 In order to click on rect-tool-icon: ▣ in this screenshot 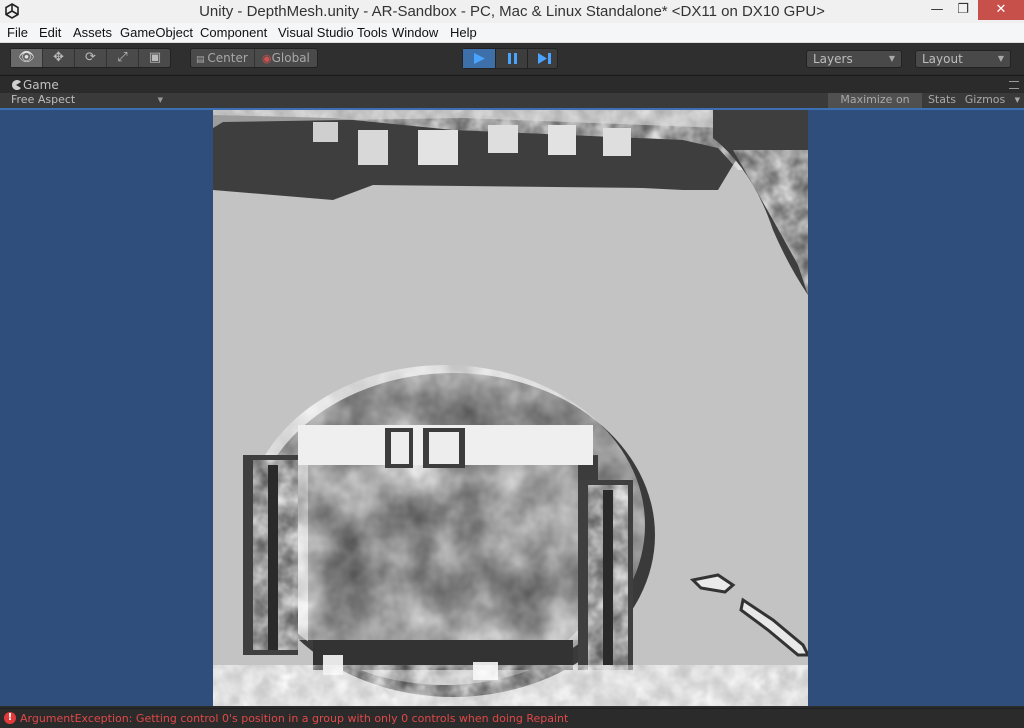, I will do `click(155, 57)`.